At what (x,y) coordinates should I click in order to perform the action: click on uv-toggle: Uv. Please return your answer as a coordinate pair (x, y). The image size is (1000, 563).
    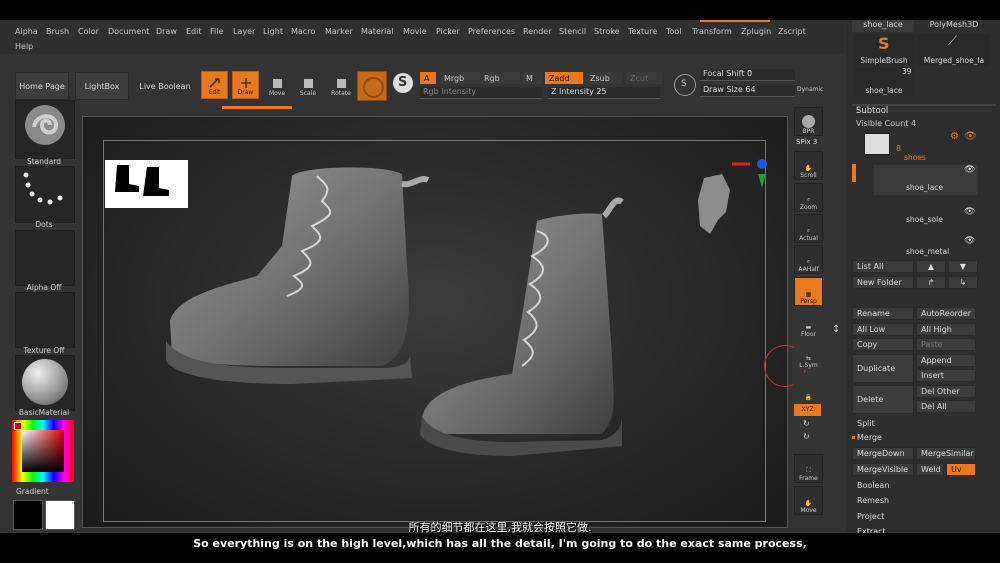
    Looking at the image, I should click on (961, 469).